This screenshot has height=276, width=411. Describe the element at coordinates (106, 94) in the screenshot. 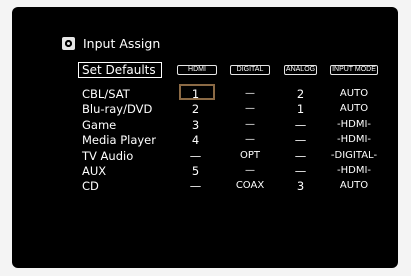

I see `input-source-label: CBL/SAT` at that location.